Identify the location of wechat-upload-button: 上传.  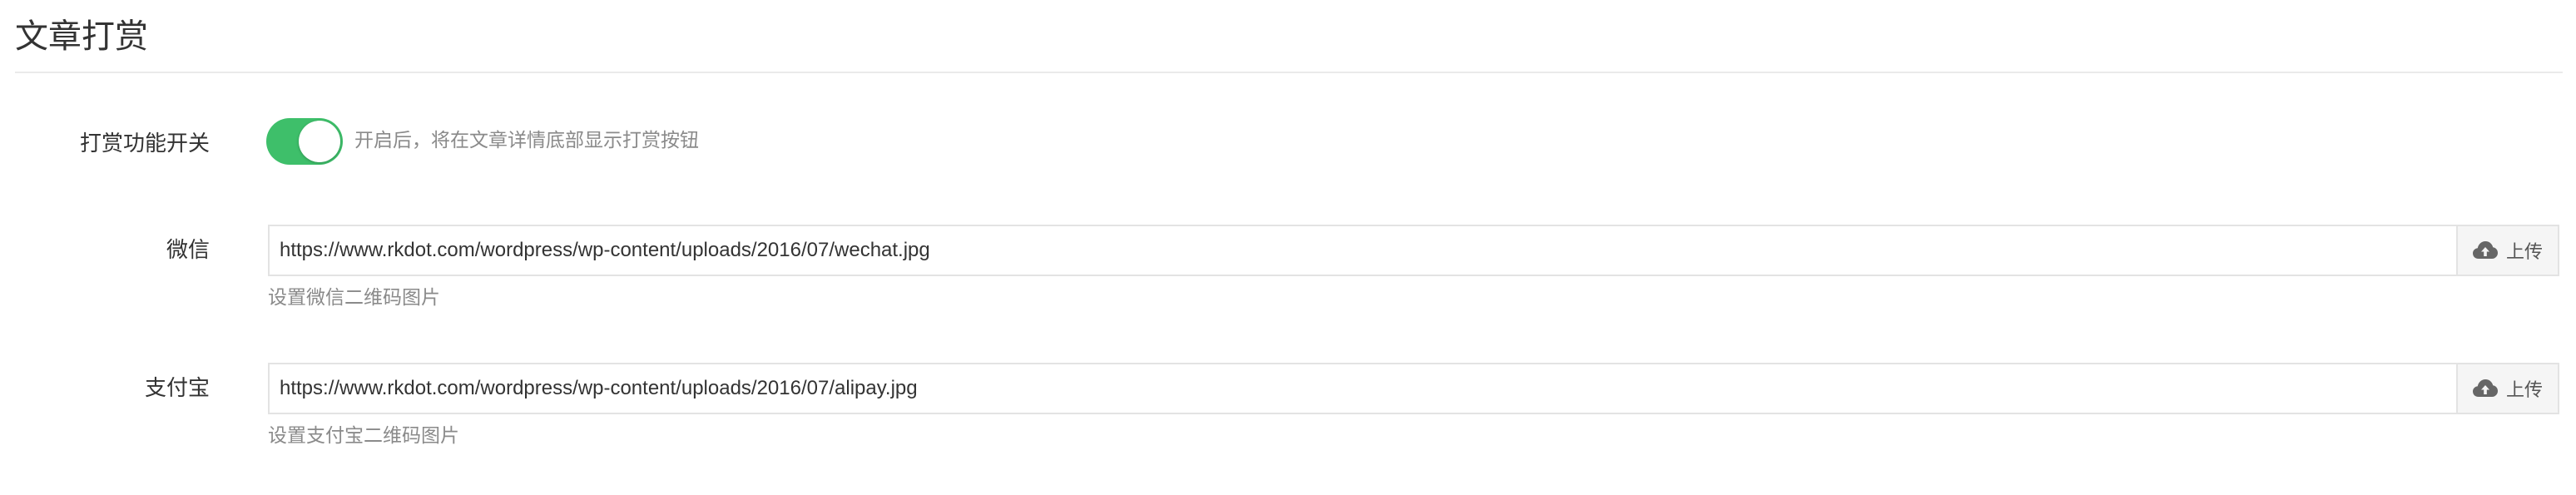
(2507, 251).